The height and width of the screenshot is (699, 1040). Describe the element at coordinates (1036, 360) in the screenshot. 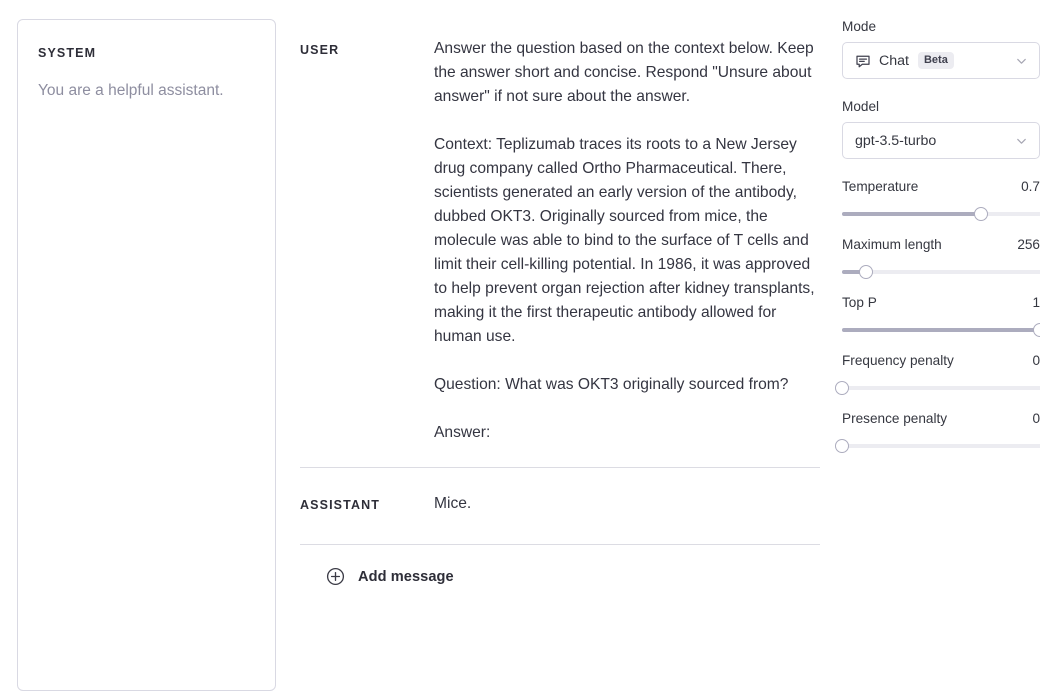

I see `slider-value-frequency-penalty: 0` at that location.